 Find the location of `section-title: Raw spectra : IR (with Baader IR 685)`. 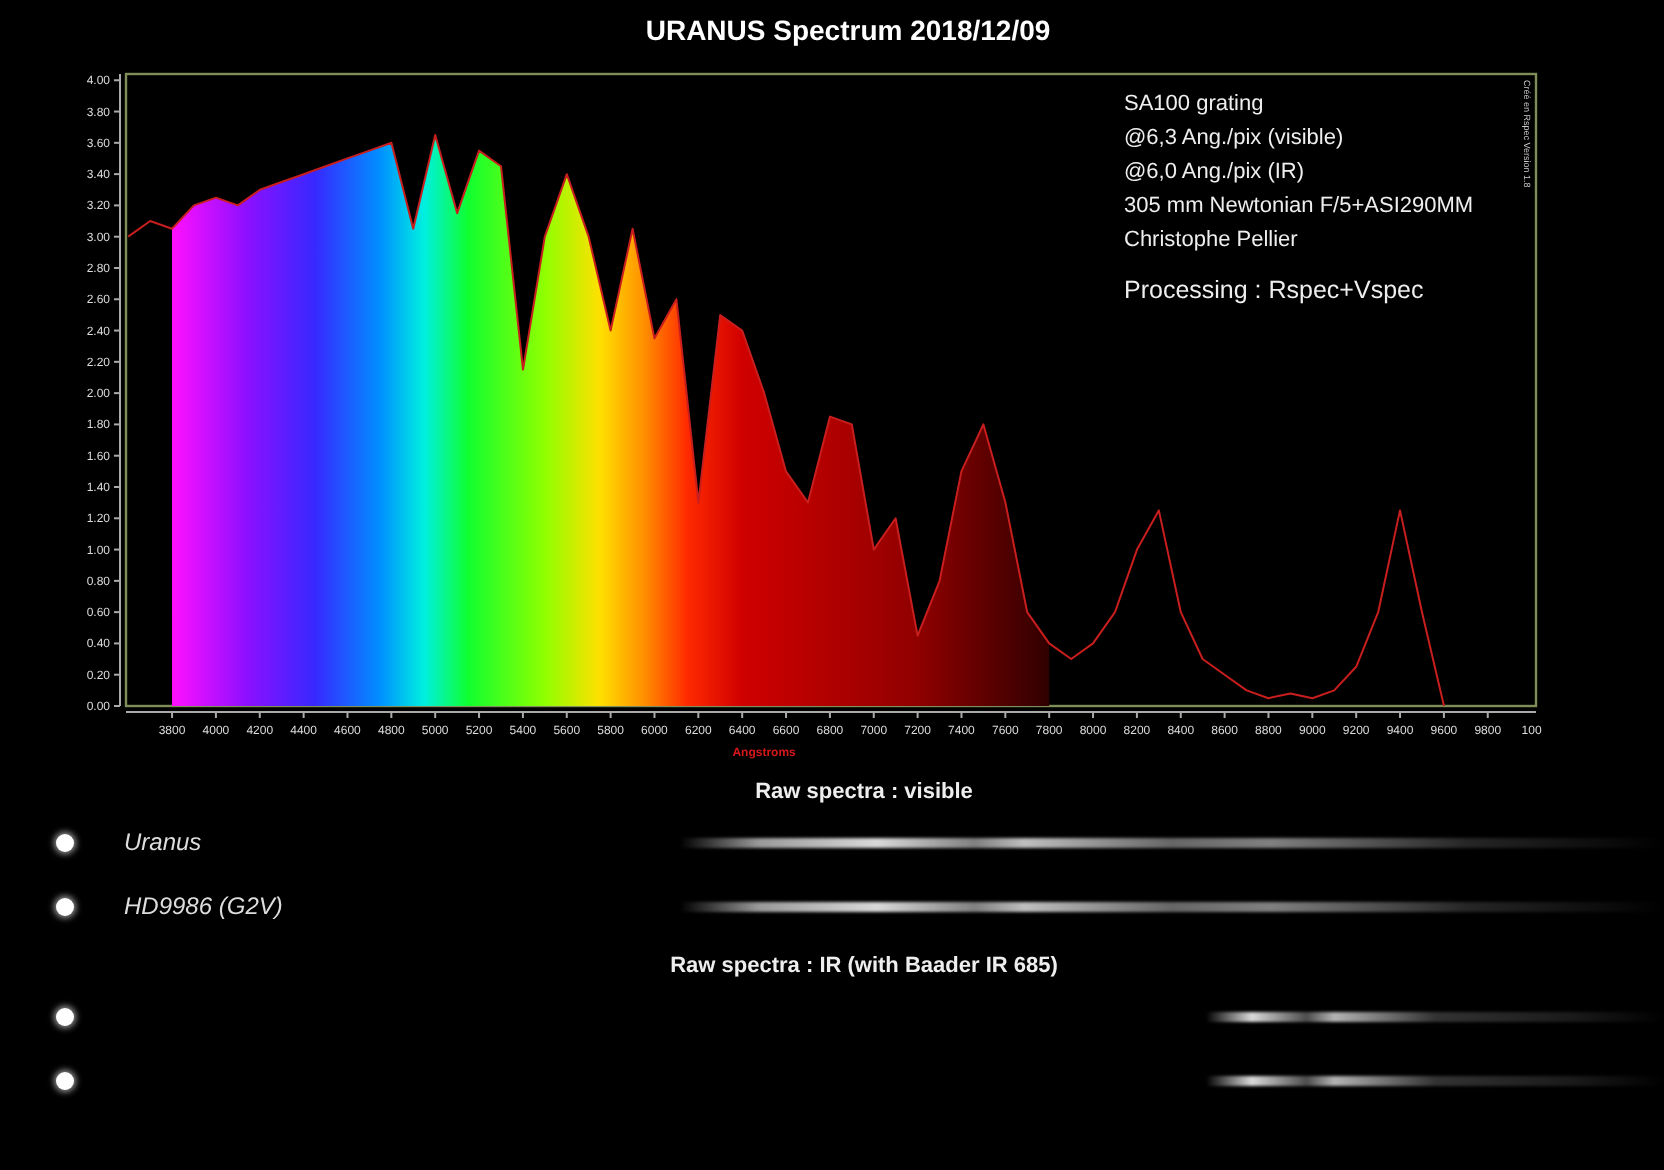

section-title: Raw spectra : IR (with Baader IR 685) is located at coordinates (864, 967).